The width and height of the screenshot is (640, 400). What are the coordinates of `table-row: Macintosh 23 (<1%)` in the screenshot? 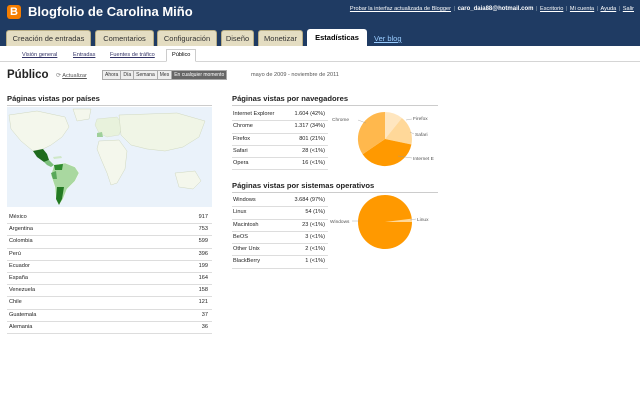 It's located at (280, 226).